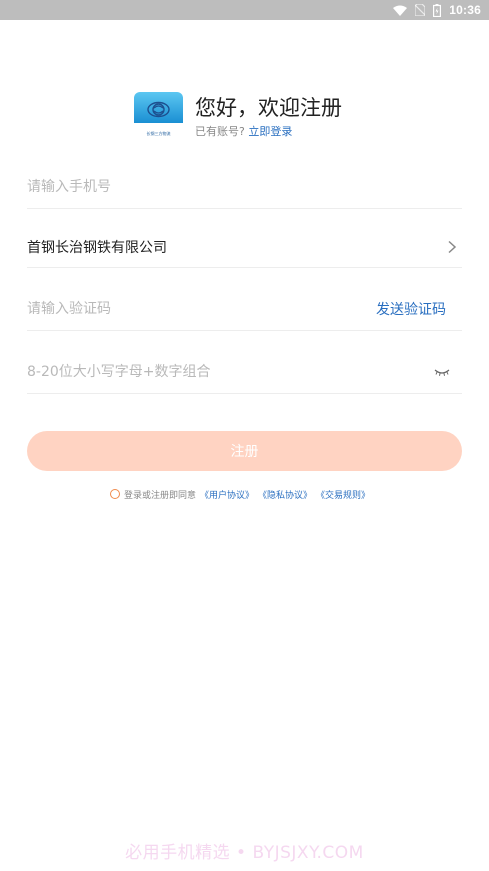 This screenshot has width=489, height=871. Describe the element at coordinates (420, 10) in the screenshot. I see `no-sim-icon` at that location.